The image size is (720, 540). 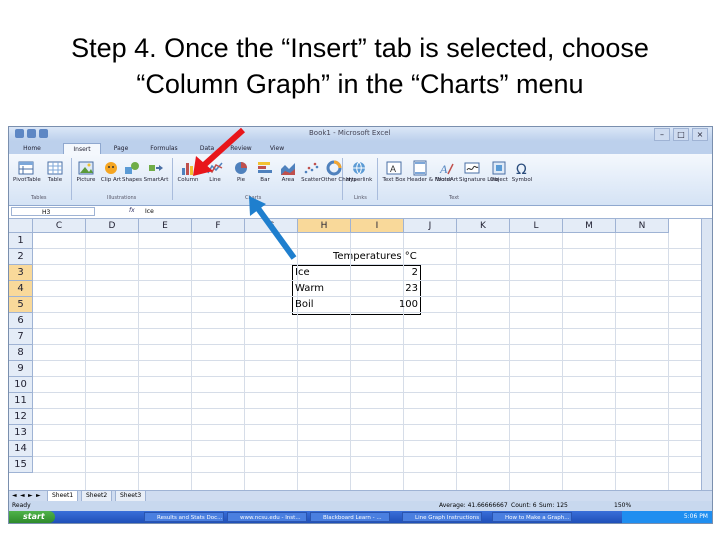 What do you see at coordinates (275, 232) in the screenshot?
I see `blue-arrow-shaft` at bounding box center [275, 232].